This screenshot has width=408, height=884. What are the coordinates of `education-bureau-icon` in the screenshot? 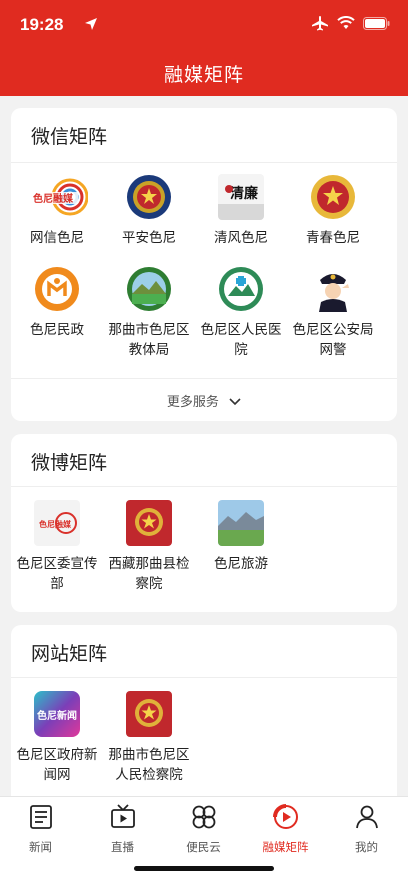 It's located at (149, 289).